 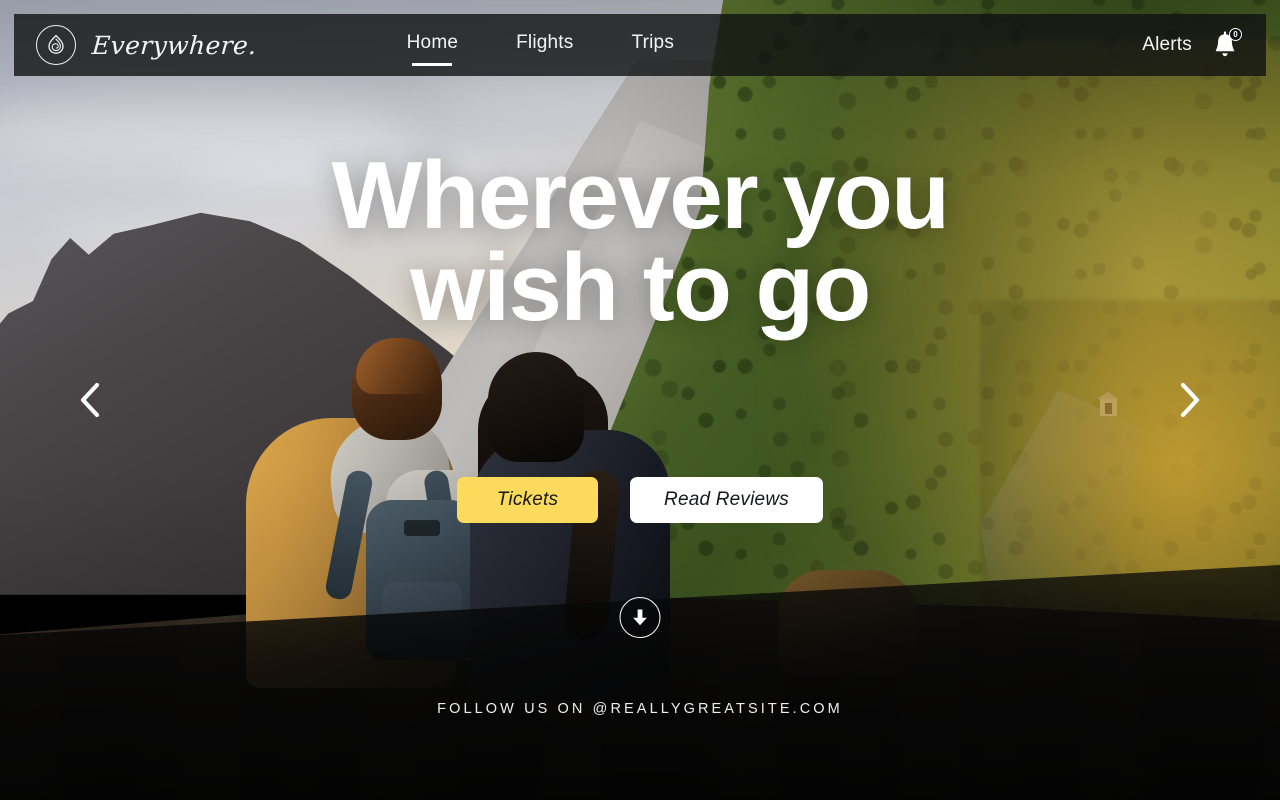 I want to click on header-right: Alerts 0, so click(x=1192, y=44).